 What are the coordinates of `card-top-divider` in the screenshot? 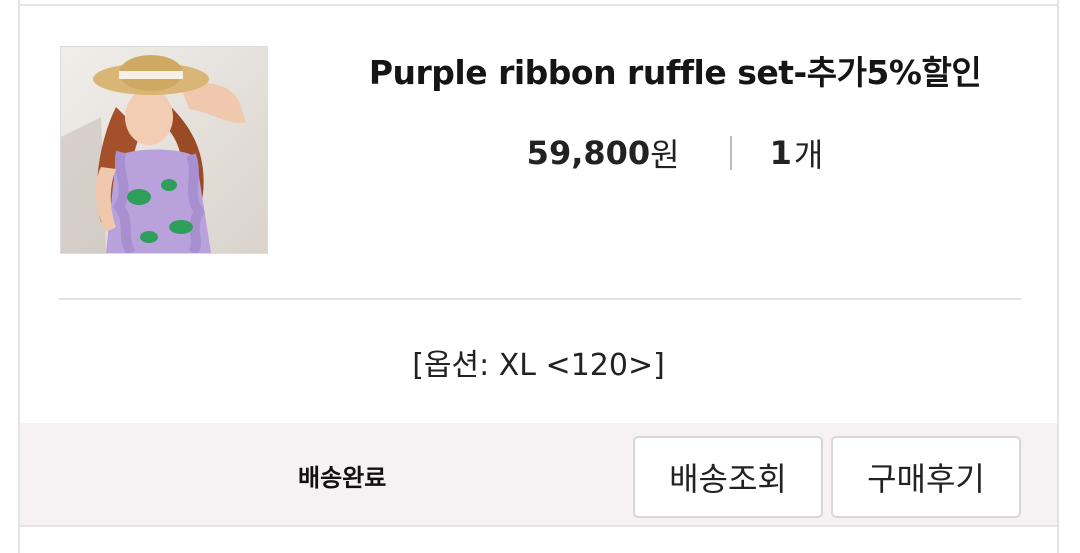 It's located at (538, 5).